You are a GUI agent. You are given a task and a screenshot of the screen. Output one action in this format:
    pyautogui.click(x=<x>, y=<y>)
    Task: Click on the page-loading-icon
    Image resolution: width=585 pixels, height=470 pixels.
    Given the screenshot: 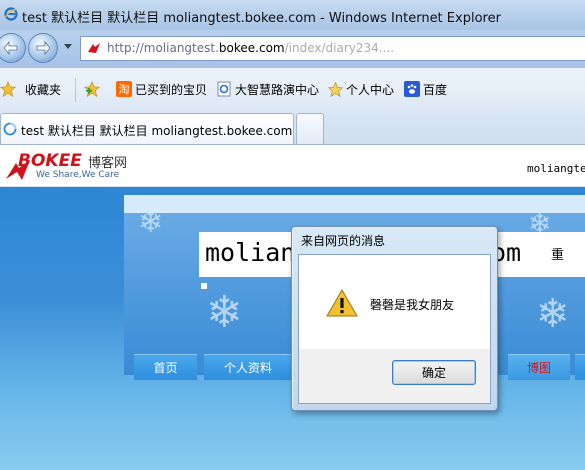 What is the action you would take?
    pyautogui.click(x=10, y=129)
    